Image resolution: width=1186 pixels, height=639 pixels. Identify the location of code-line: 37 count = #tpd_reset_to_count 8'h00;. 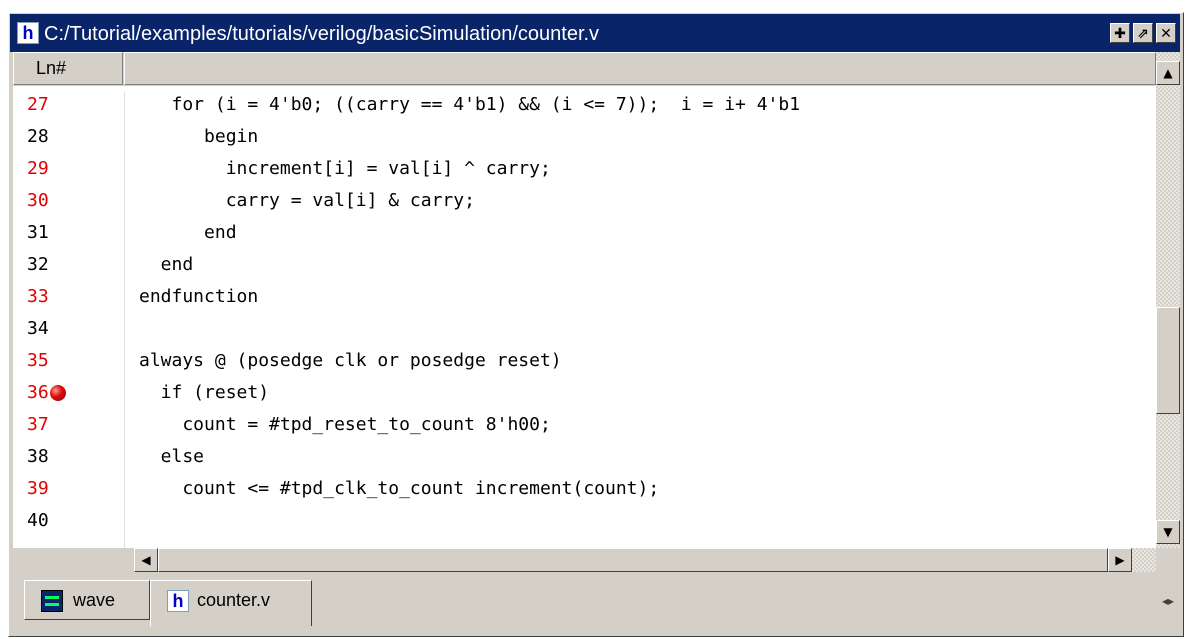
(584, 425).